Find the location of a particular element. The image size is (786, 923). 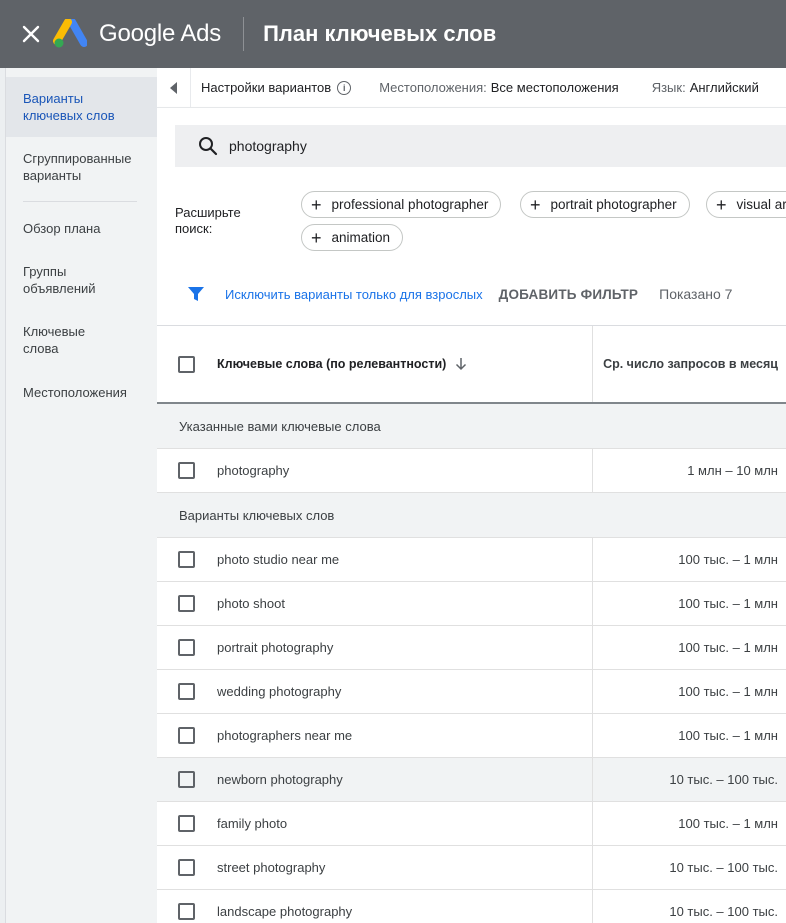

keyword-cell: photographers near me is located at coordinates (285, 735).